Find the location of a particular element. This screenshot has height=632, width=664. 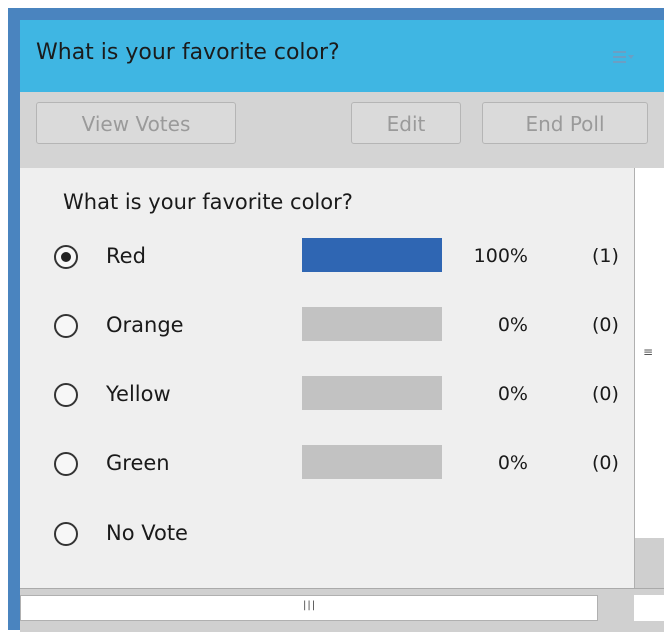

count-orange: (0) is located at coordinates (605, 325).